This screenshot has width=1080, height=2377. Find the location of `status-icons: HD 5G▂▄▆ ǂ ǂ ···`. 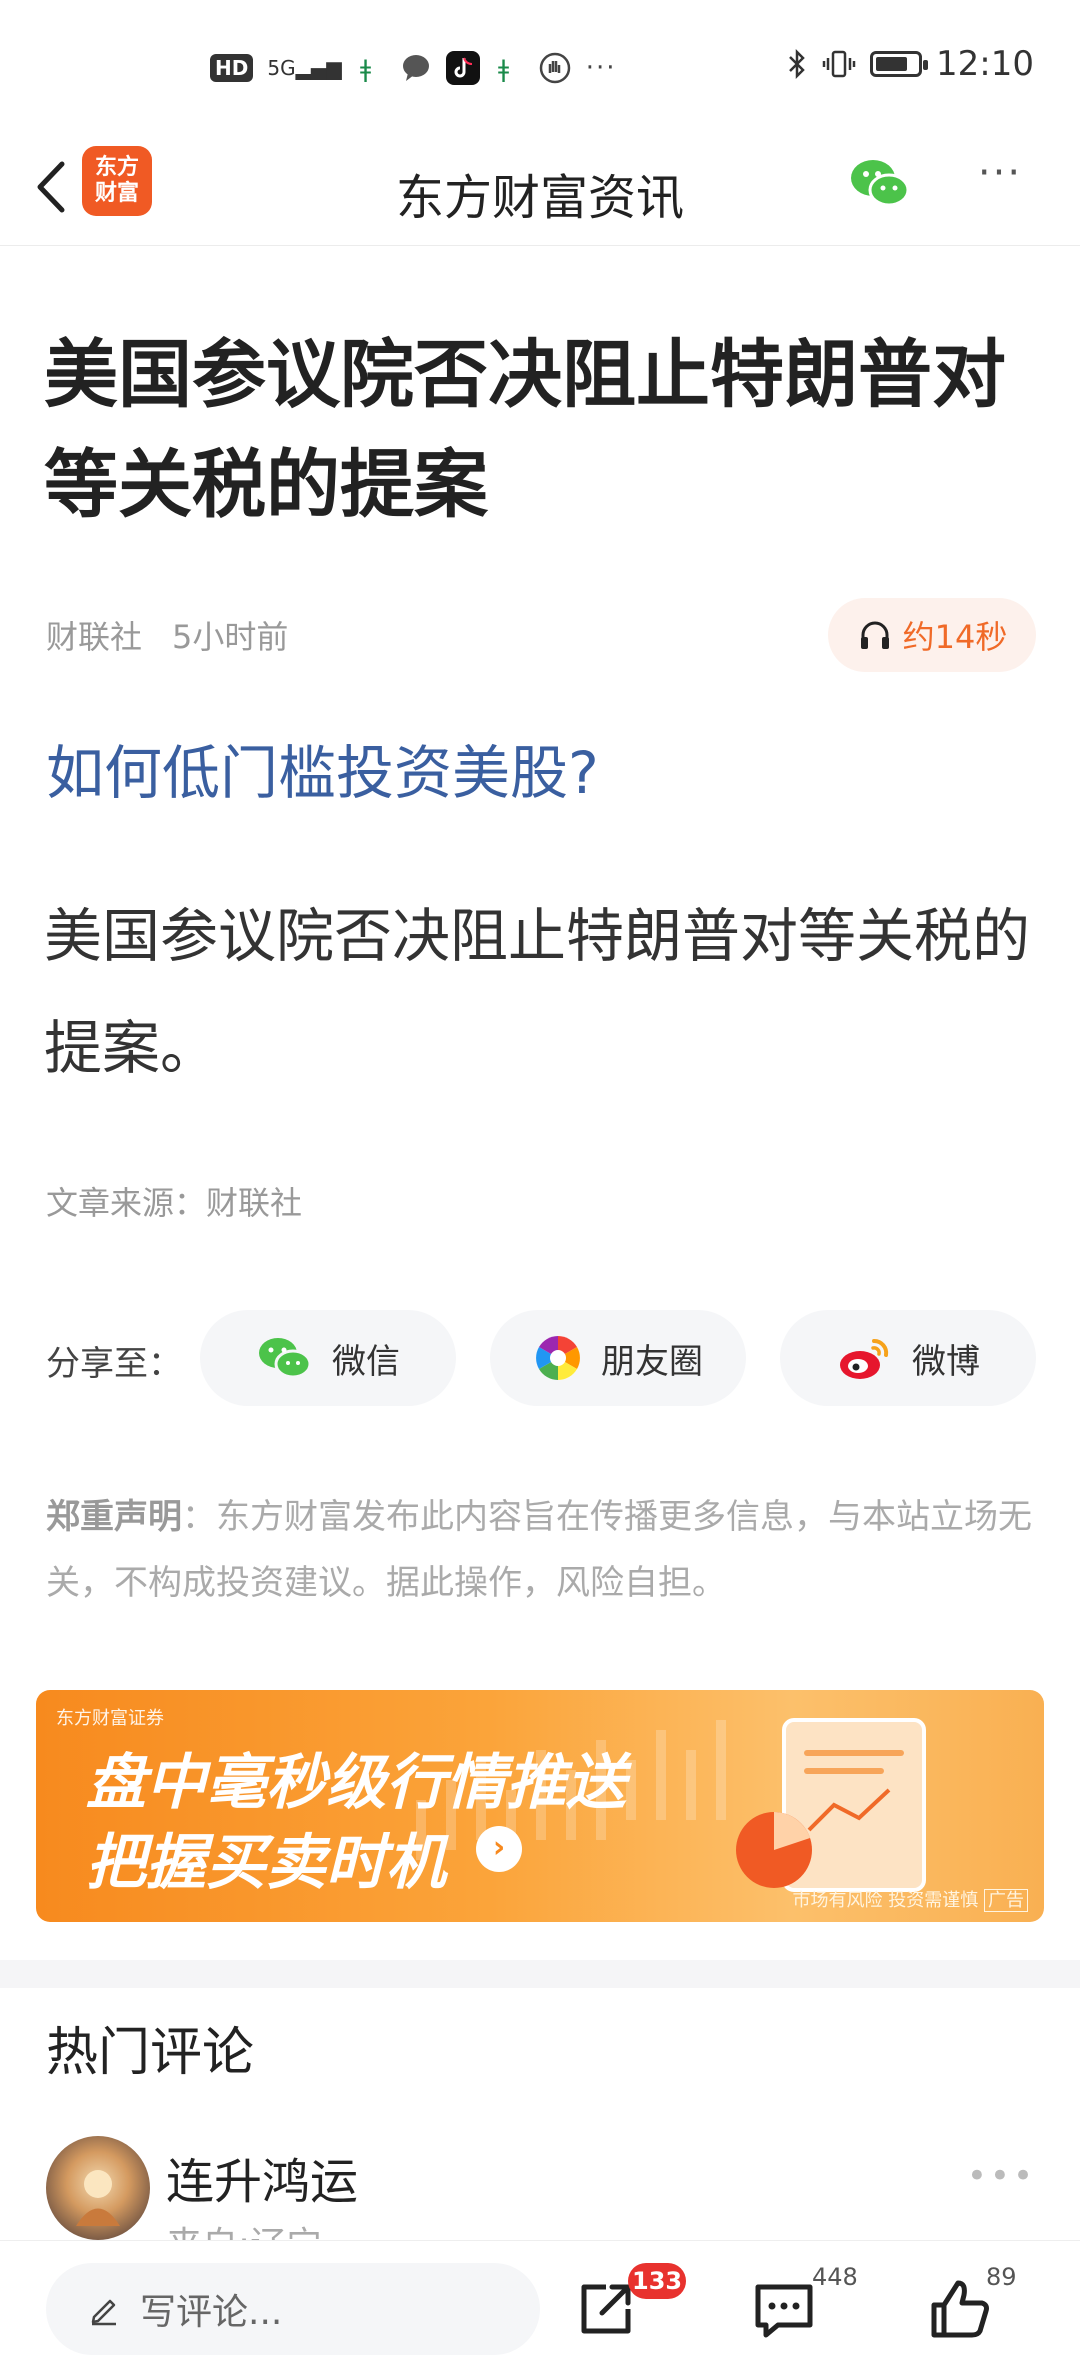

status-icons: HD 5G▂▄▆ ǂ ǂ ··· is located at coordinates (413, 68).